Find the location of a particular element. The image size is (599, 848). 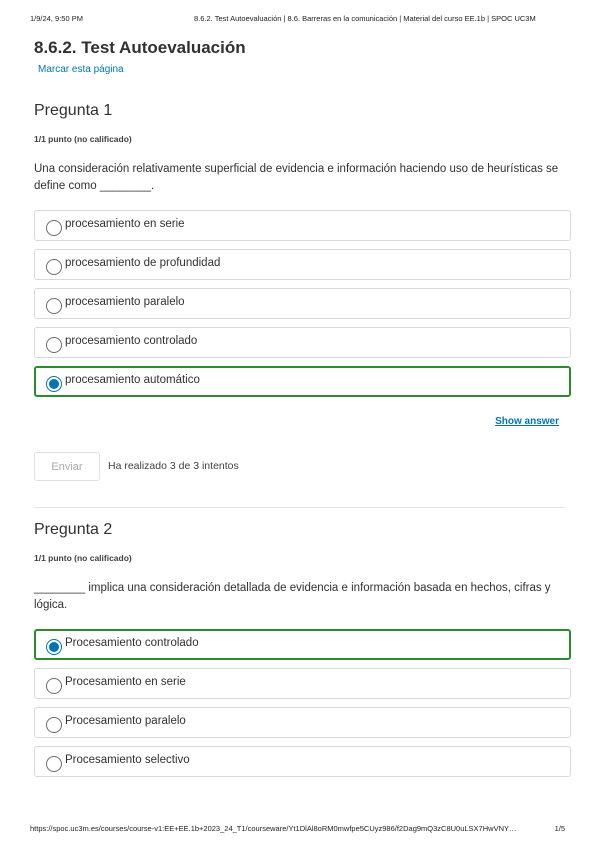

option-label: Procesamiento en serie is located at coordinates (125, 682).